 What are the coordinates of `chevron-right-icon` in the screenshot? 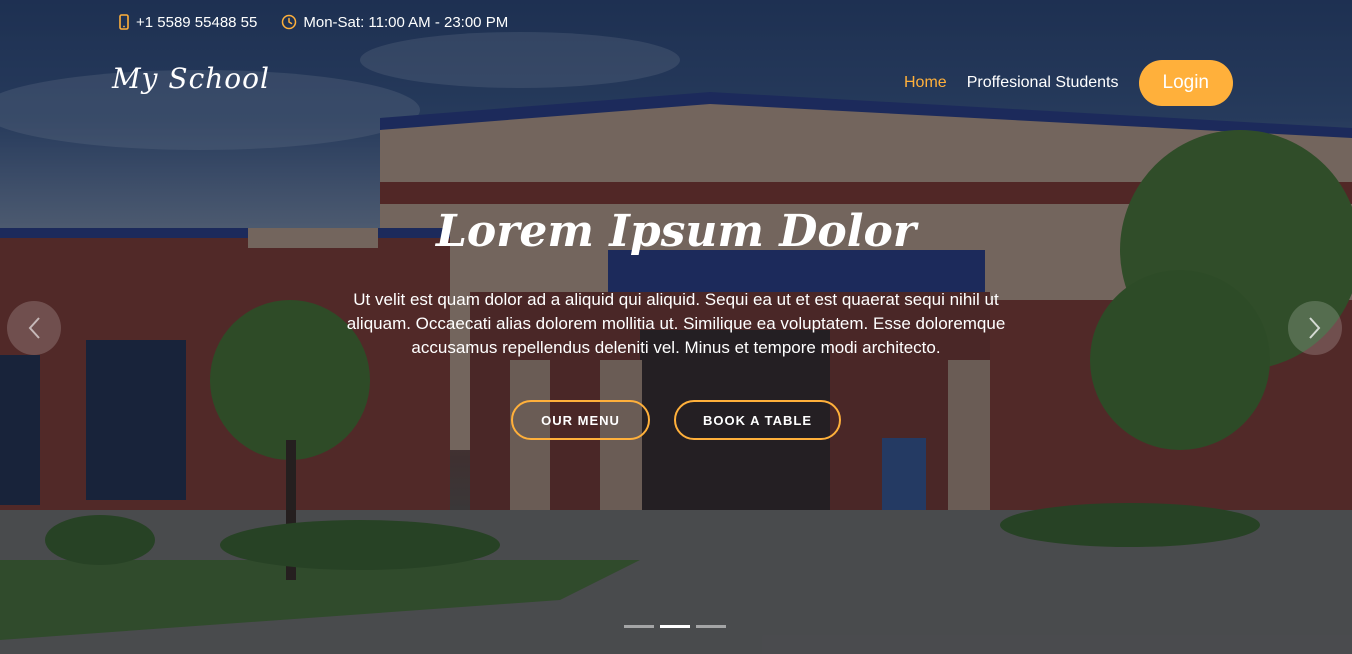 It's located at (1315, 328).